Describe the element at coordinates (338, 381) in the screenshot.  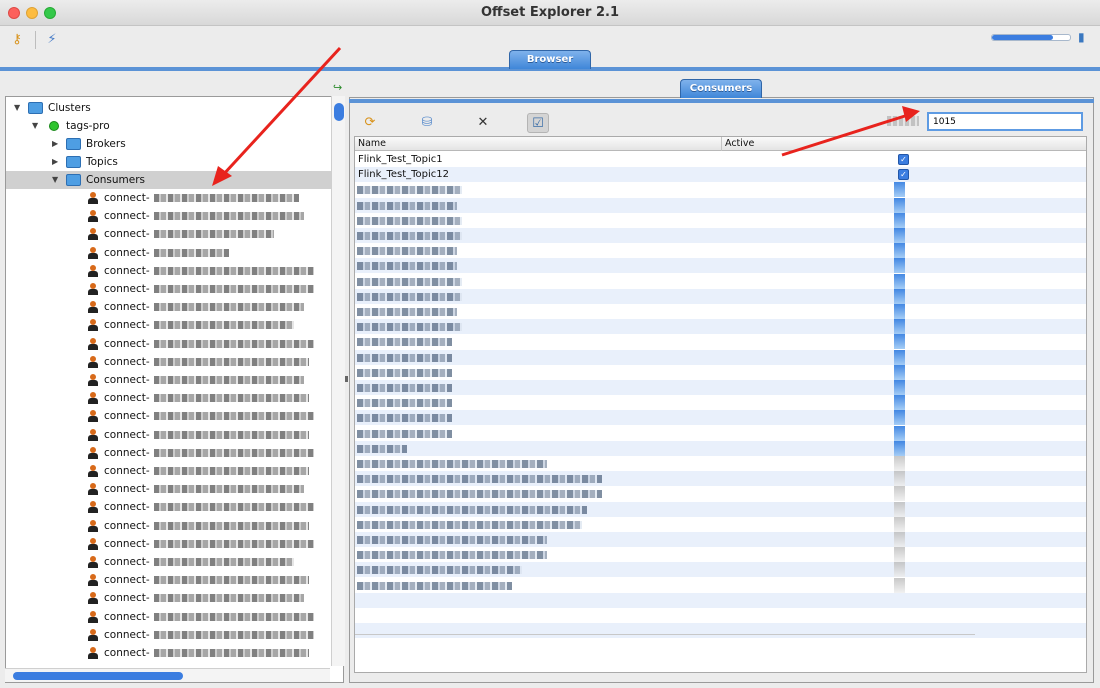
I see `tree-vertical-scrollbar` at that location.